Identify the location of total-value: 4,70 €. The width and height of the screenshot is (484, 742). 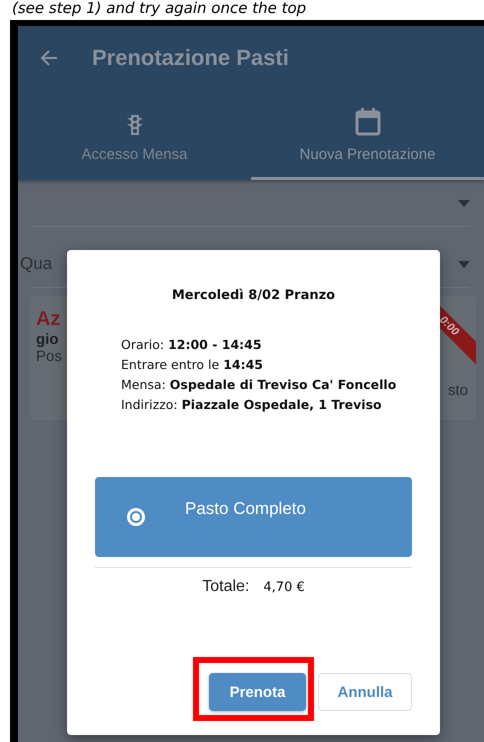
(284, 587).